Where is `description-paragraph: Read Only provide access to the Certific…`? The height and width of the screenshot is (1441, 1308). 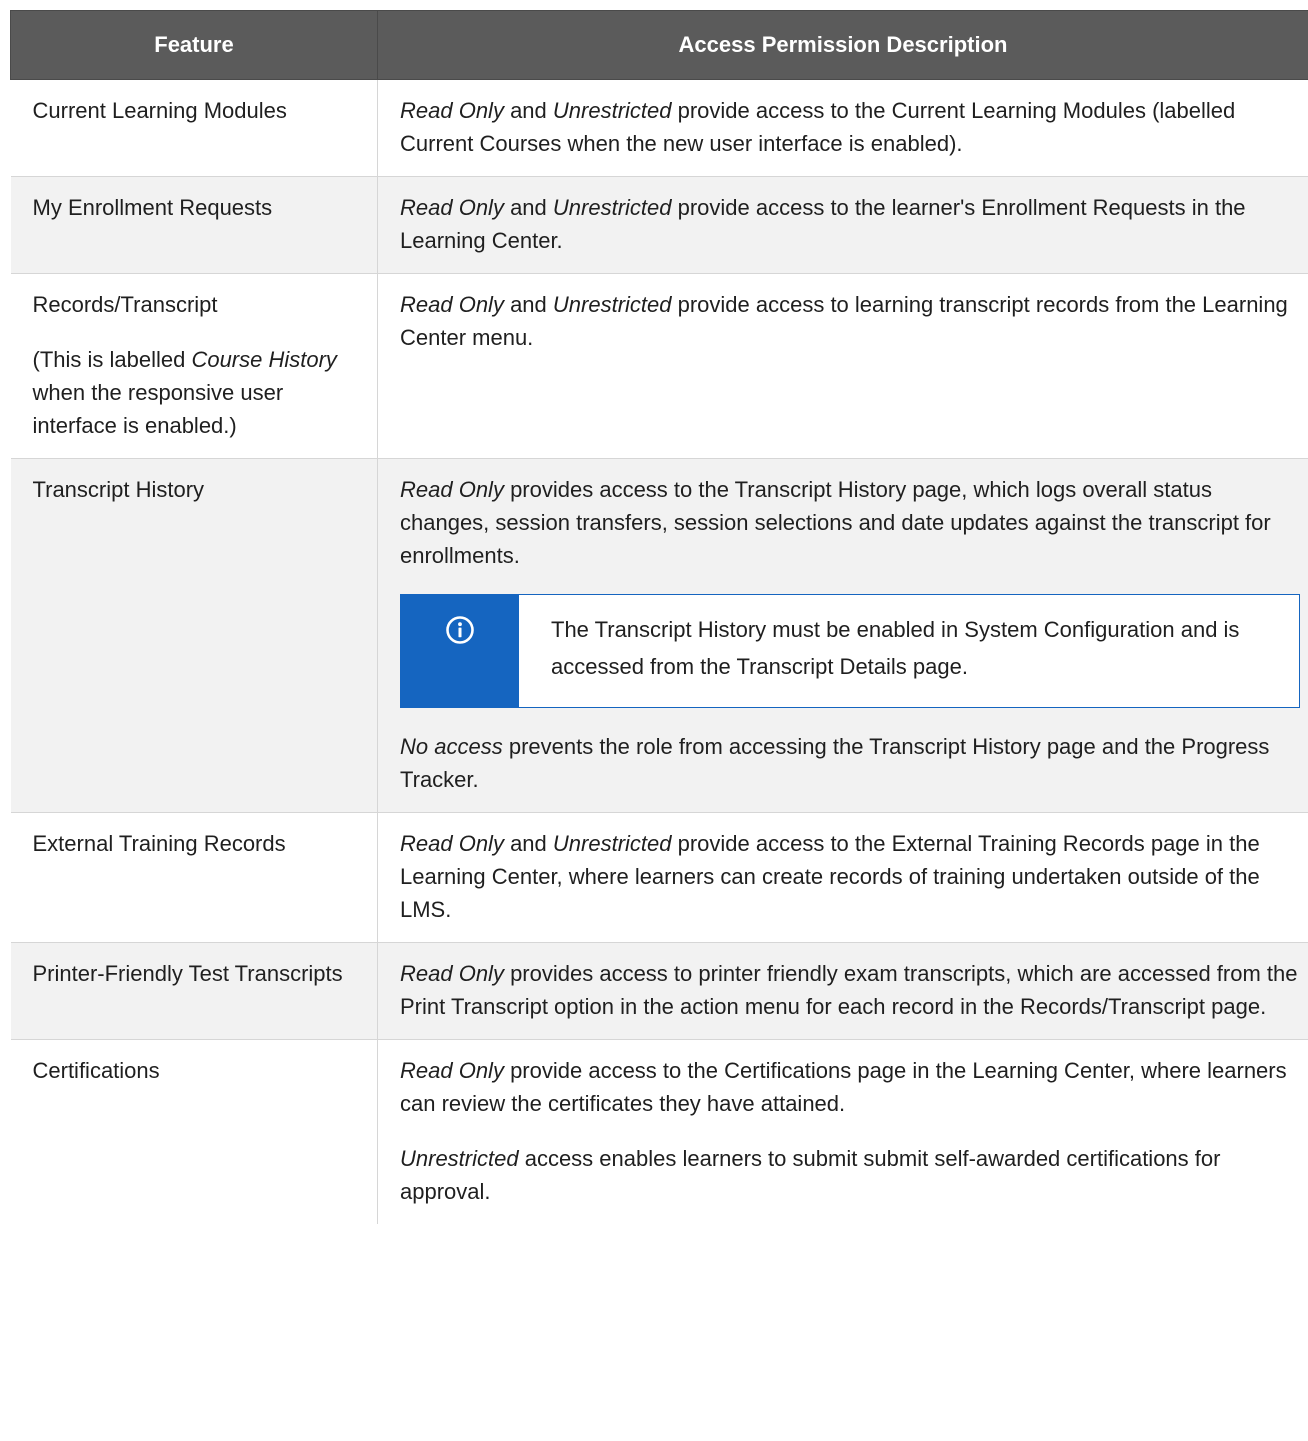 description-paragraph: Read Only provide access to the Certific… is located at coordinates (853, 1087).